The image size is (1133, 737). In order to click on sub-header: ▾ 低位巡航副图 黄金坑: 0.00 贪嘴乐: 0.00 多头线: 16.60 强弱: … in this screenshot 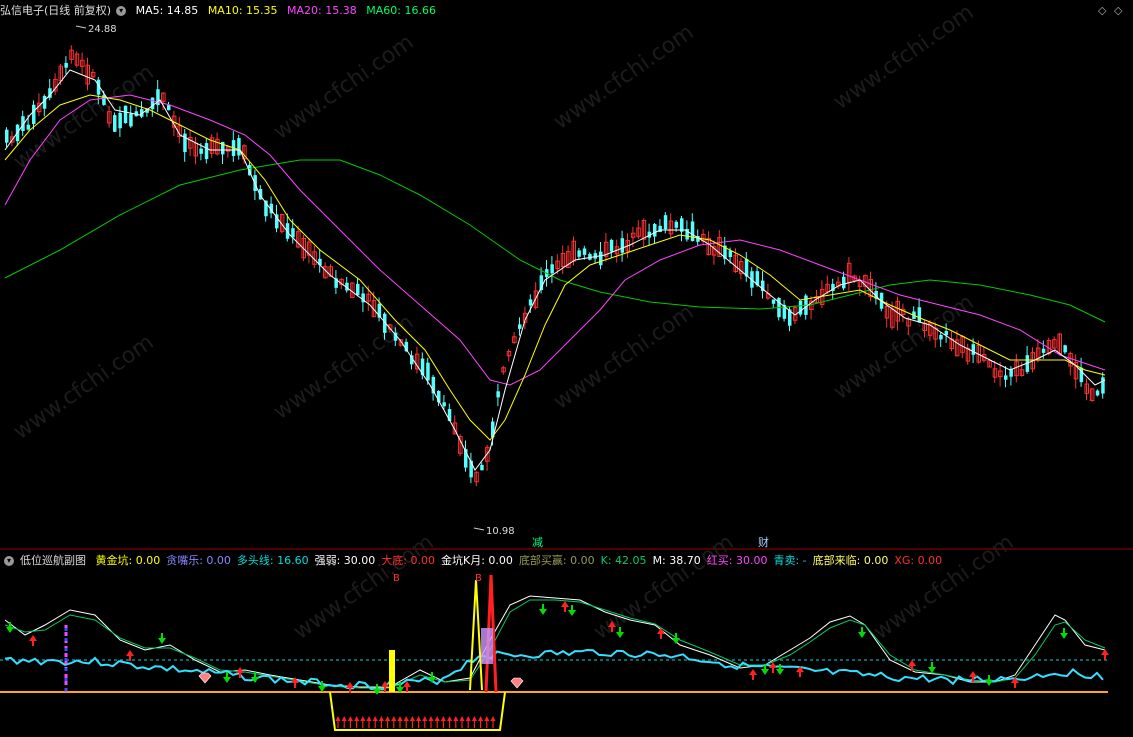, I will do `click(477, 561)`.